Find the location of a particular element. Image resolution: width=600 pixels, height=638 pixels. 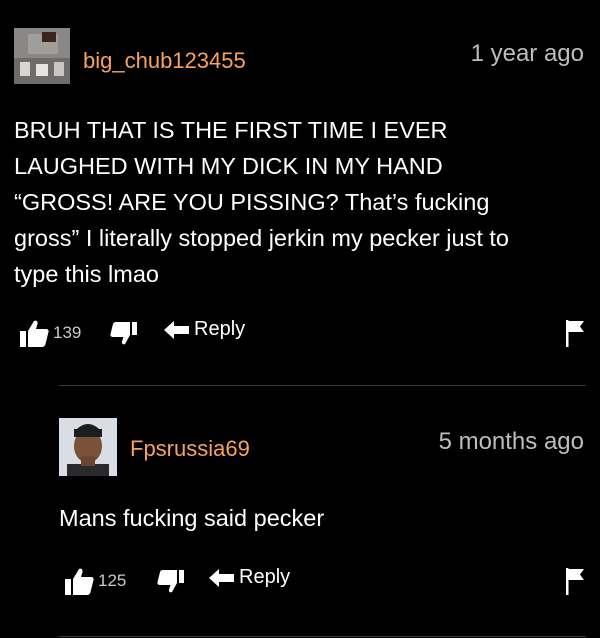

comment-text: Mans fucking said pecker is located at coordinates (319, 518).